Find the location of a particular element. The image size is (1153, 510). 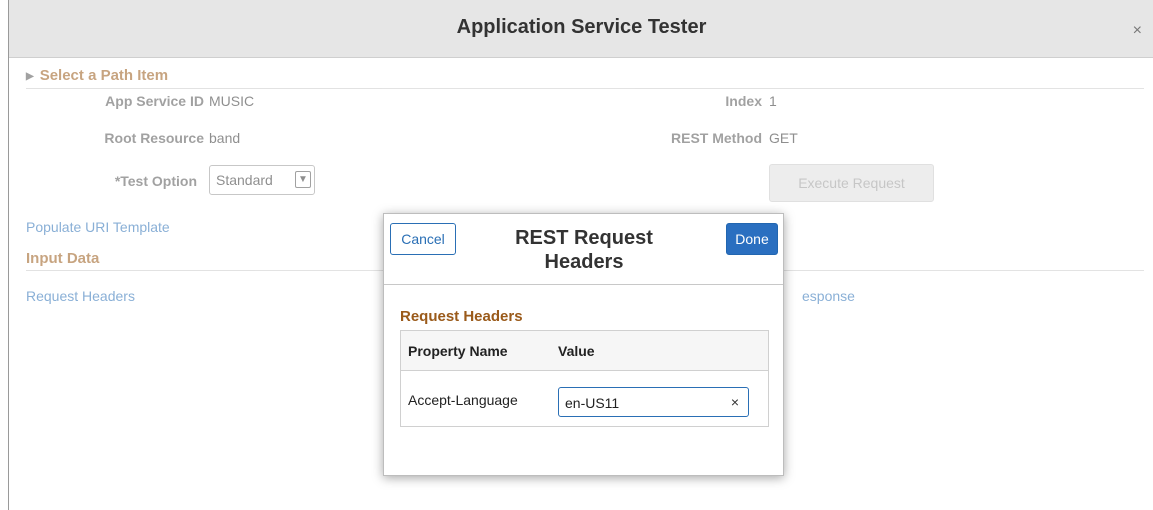

test-option-label: *Test Option is located at coordinates (155, 181).